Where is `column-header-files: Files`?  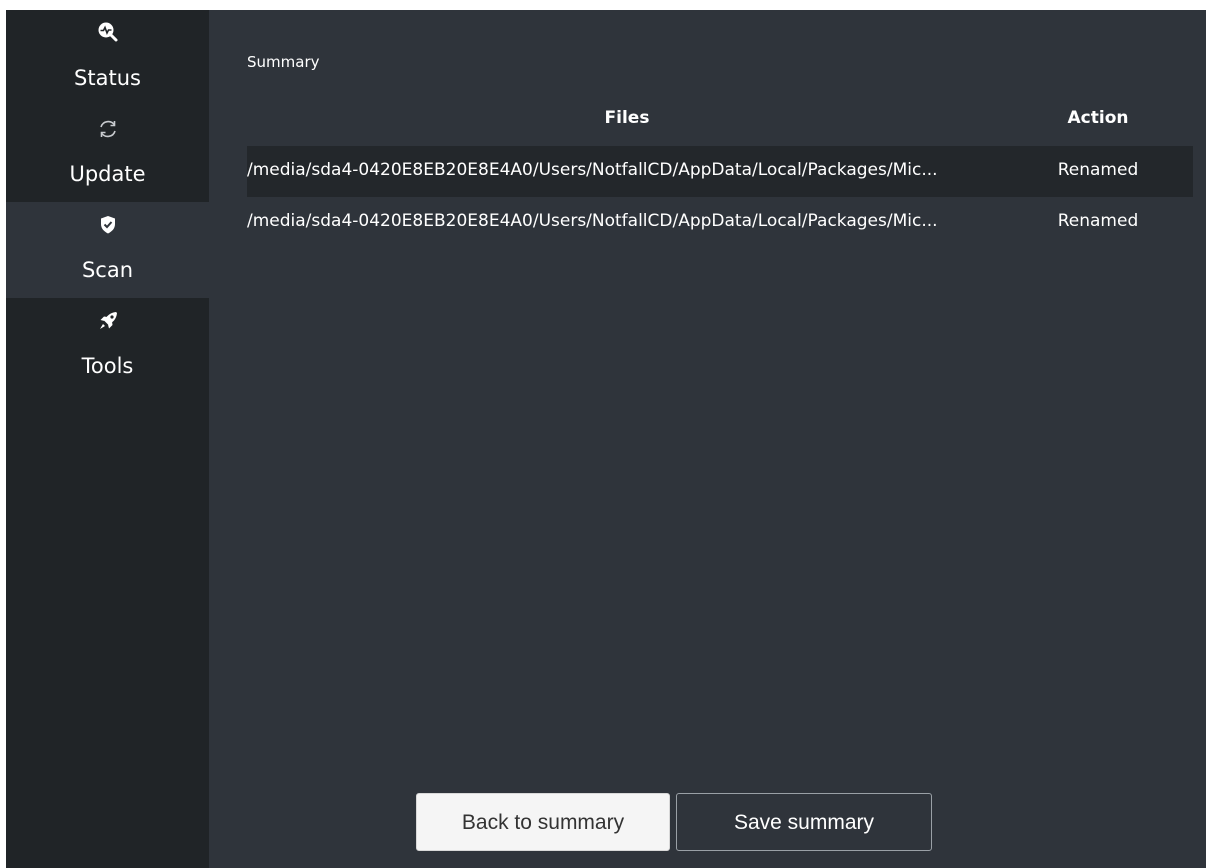
column-header-files: Files is located at coordinates (627, 118).